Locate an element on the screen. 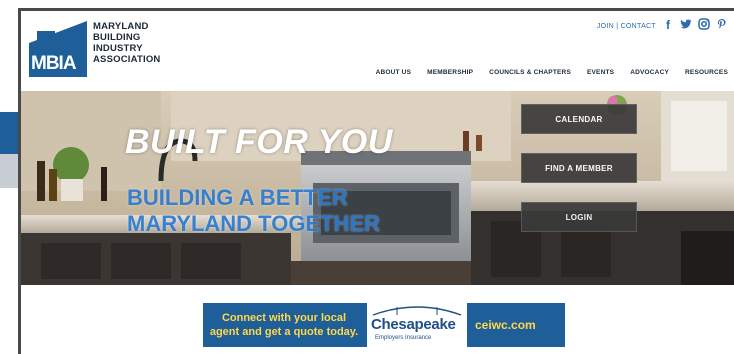 This screenshot has height=354, width=734. nav-about-us: ABOUT US is located at coordinates (394, 72).